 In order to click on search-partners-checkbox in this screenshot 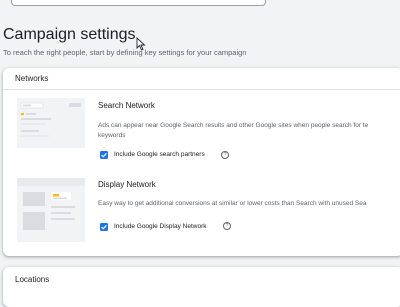, I will do `click(104, 155)`.